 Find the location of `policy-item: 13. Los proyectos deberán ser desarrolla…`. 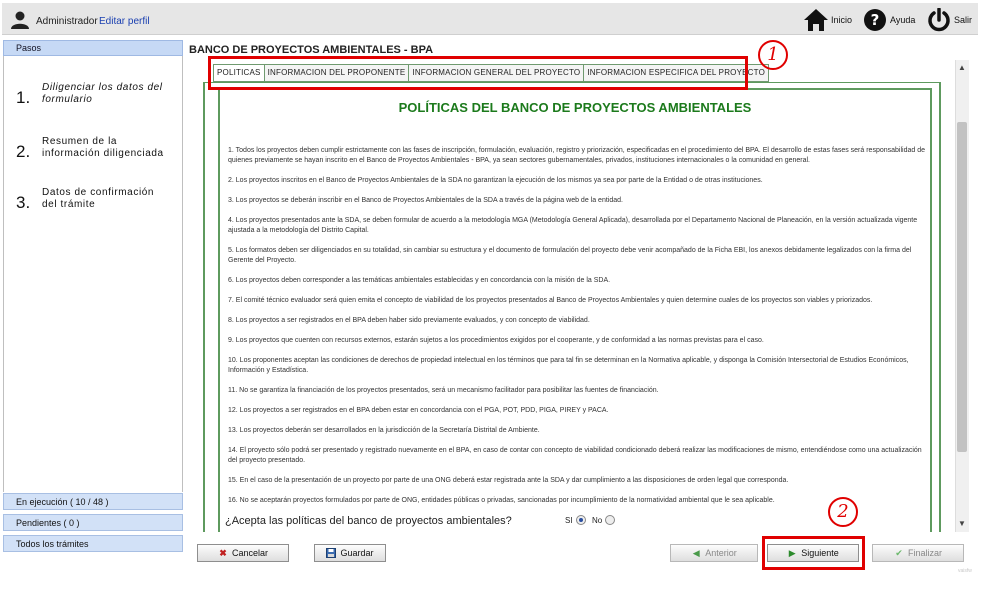

policy-item: 13. Los proyectos deberán ser desarrolla… is located at coordinates (384, 430).